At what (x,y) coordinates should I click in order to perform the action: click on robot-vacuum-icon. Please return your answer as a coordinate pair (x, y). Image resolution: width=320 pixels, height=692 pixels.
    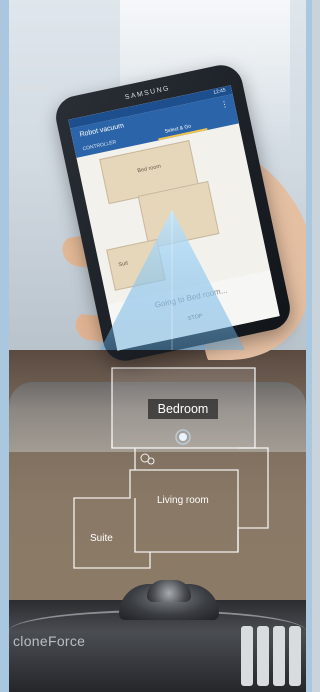
    Looking at the image, I should click on (147, 459).